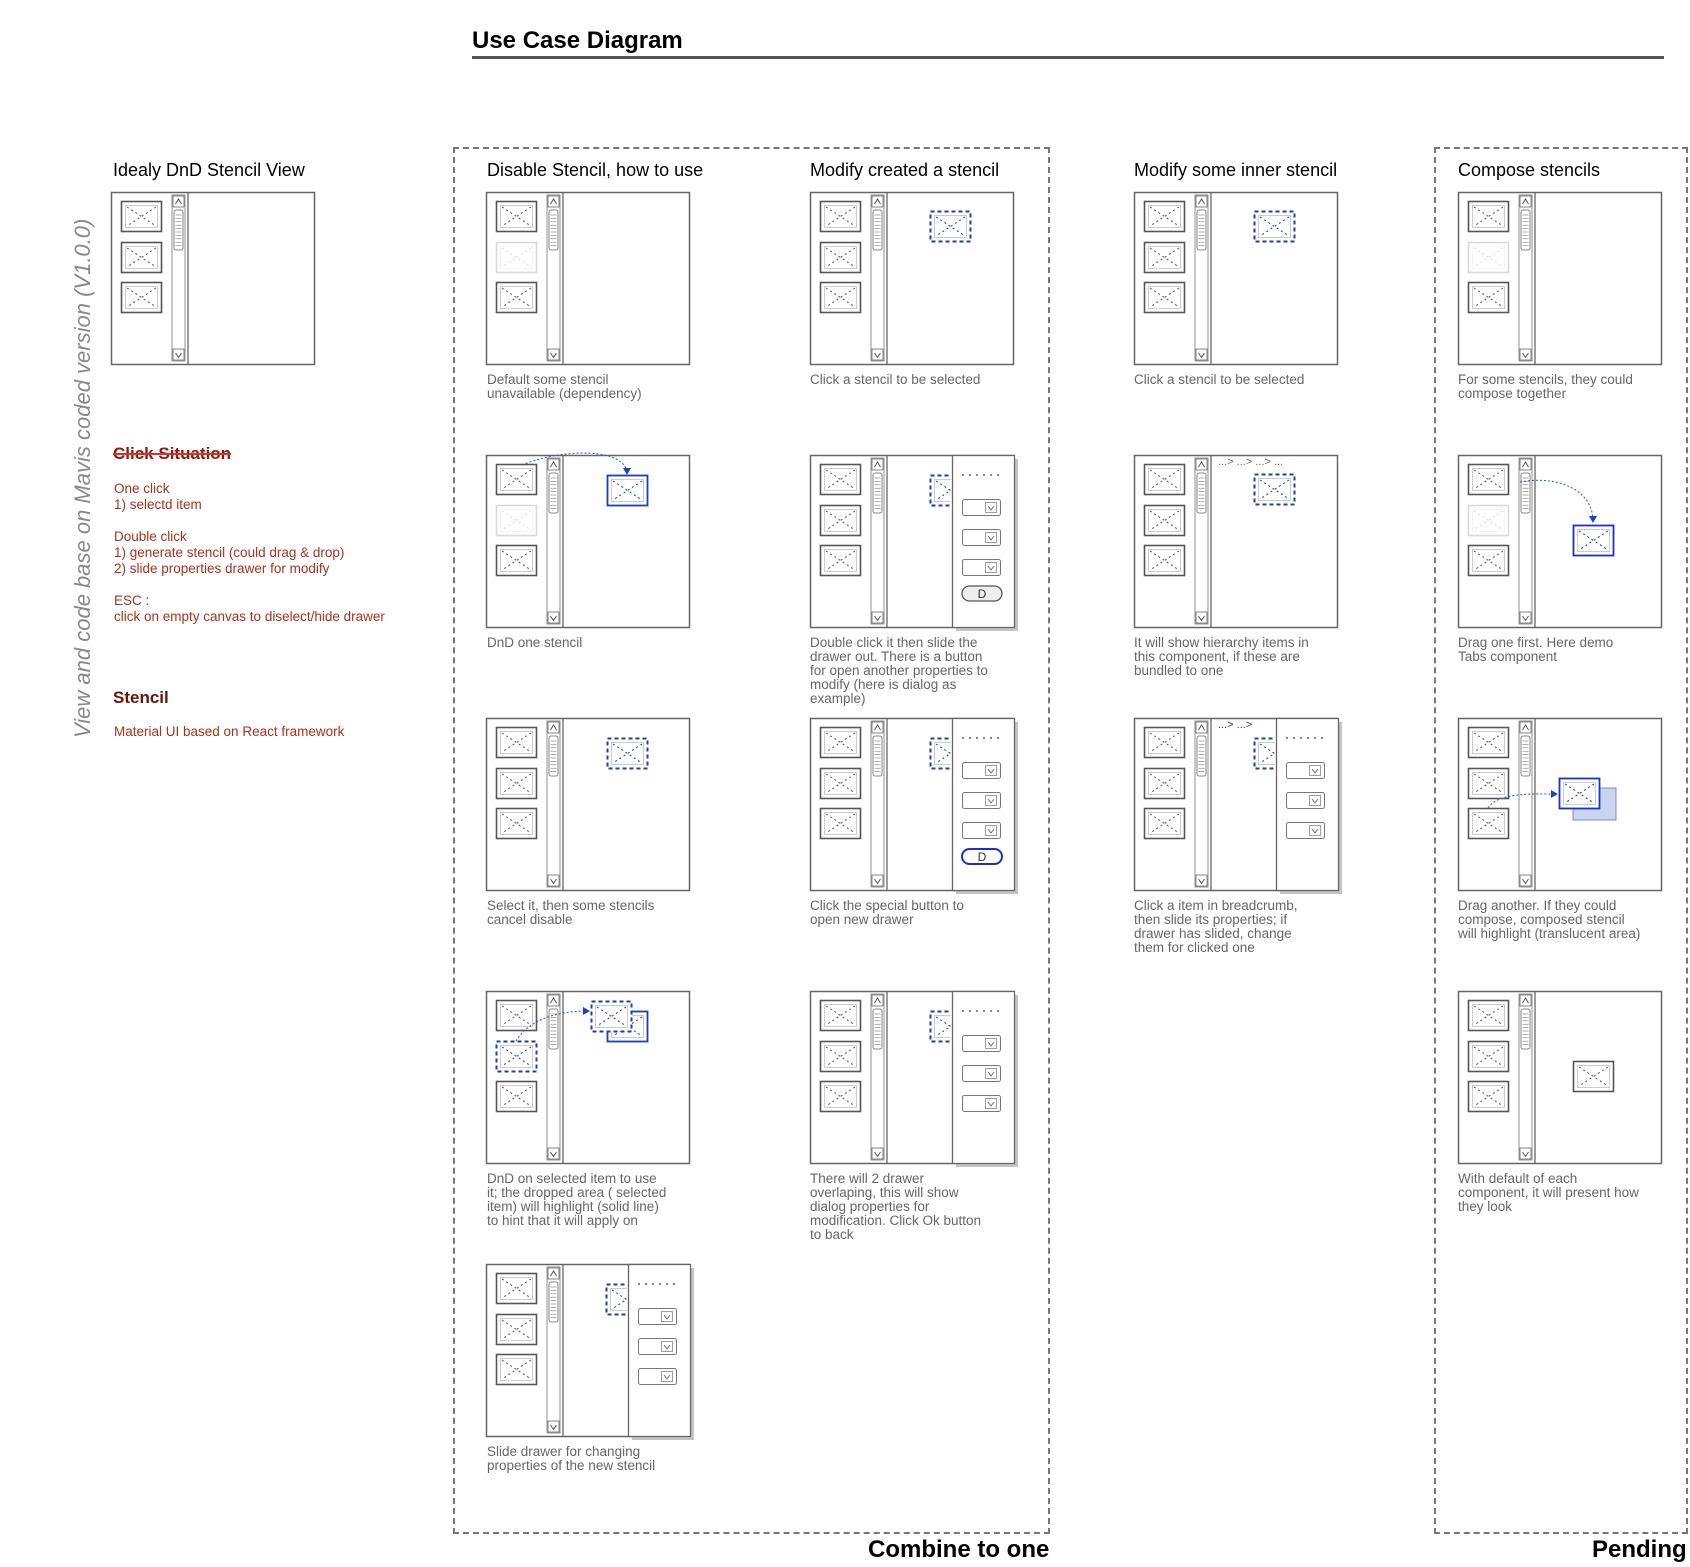  I want to click on properties-drawer: D, so click(984, 542).